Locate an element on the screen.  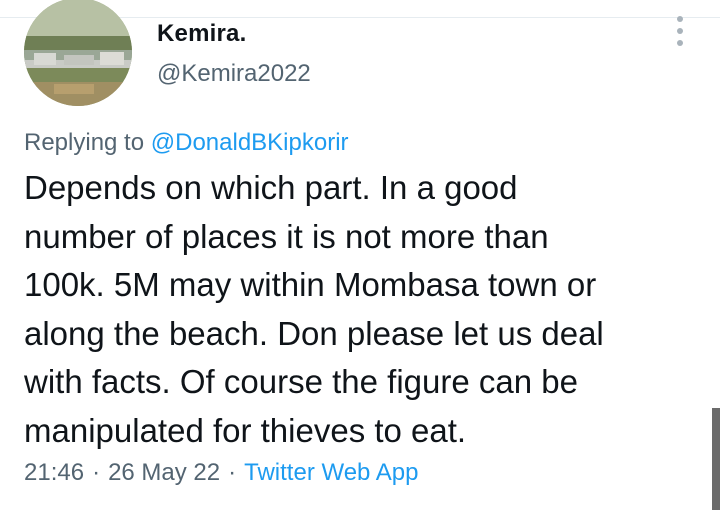
author-display-name: Kemira. is located at coordinates (201, 34).